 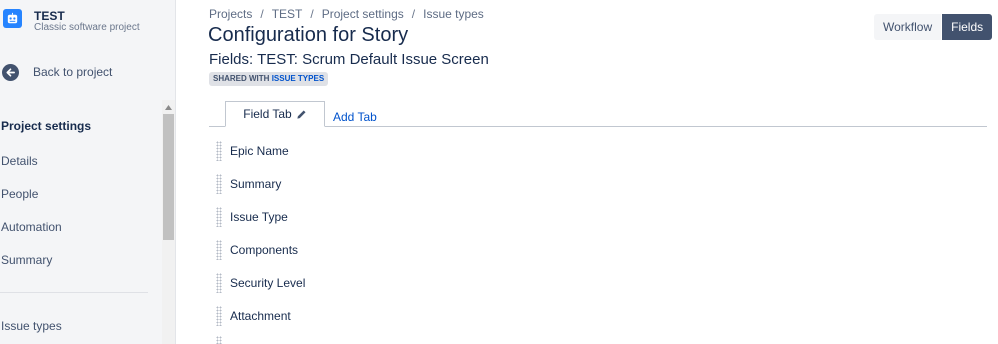 I want to click on shared-with-prefix: SHARED WITH, so click(x=241, y=78).